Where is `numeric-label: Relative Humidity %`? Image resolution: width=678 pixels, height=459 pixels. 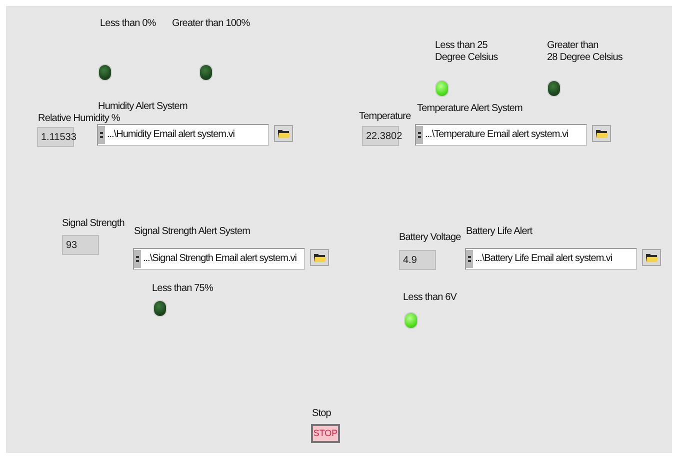
numeric-label: Relative Humidity % is located at coordinates (79, 119).